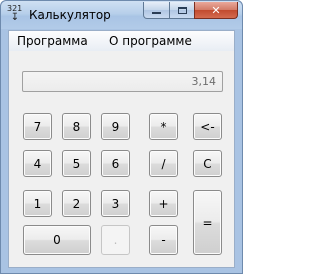  Describe the element at coordinates (163, 126) in the screenshot. I see `key-multiply: *` at that location.